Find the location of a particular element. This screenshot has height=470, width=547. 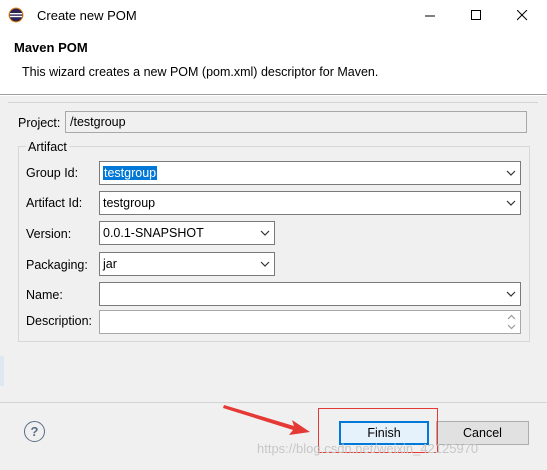

packaging-value: jar is located at coordinates (110, 264).